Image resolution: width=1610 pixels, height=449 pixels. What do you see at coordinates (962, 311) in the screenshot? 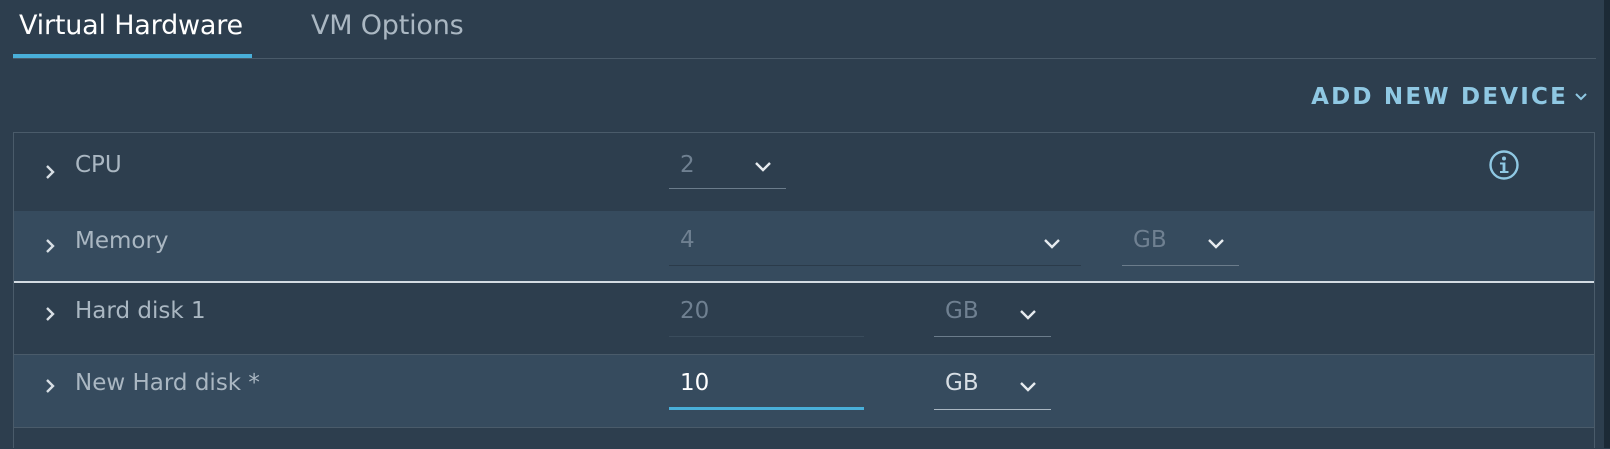
I see `hard-disk-1-unit-value: GB` at bounding box center [962, 311].